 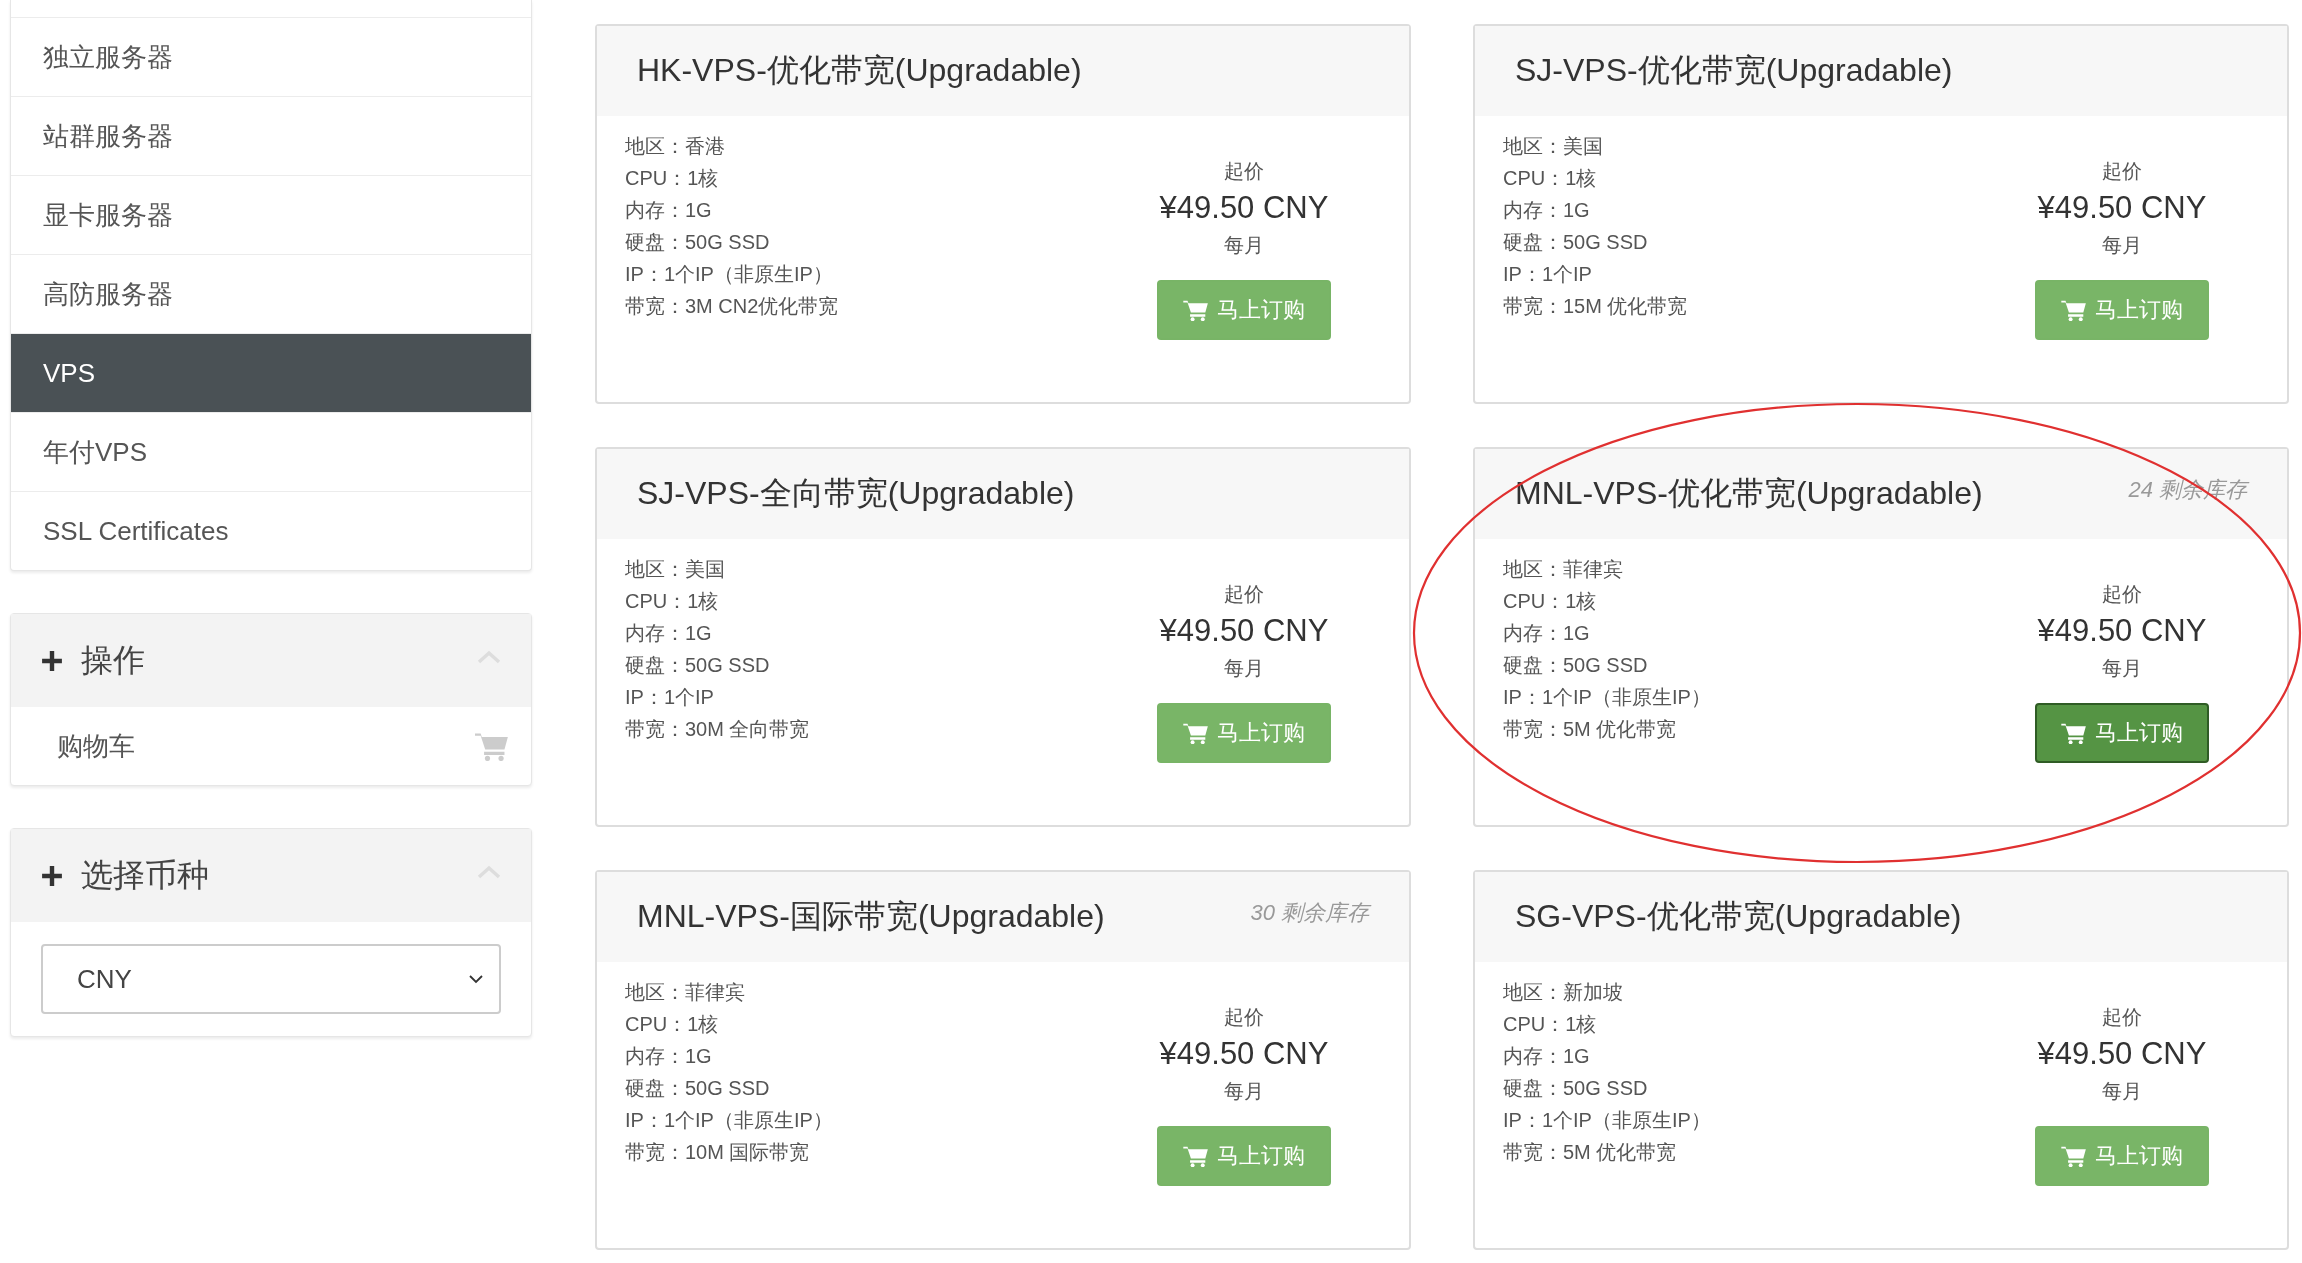 What do you see at coordinates (856, 493) in the screenshot?
I see `product-title: SJ-VPS-全向带宽(Upgradable)` at bounding box center [856, 493].